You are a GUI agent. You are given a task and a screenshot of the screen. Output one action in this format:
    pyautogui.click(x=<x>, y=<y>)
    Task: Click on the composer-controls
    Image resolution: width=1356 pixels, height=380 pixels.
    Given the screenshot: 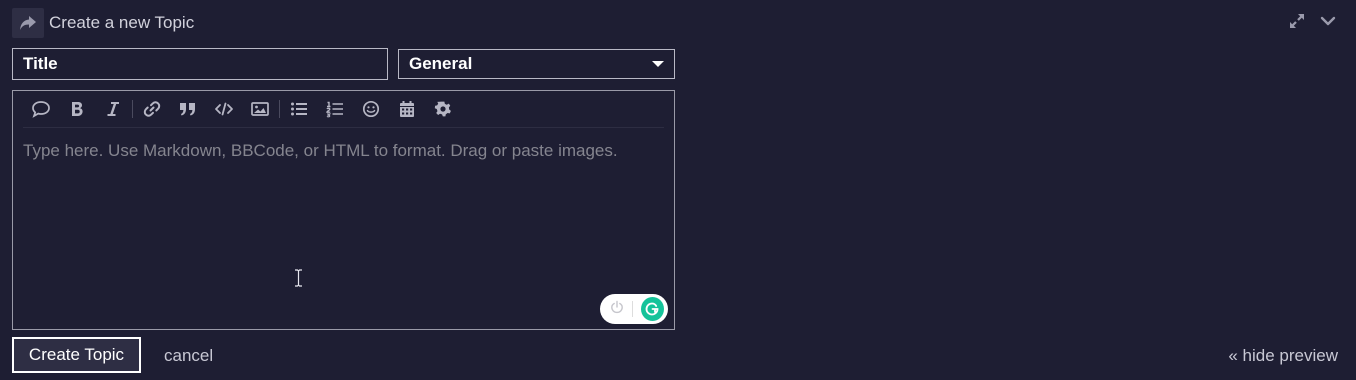 What is the action you would take?
    pyautogui.click(x=1312, y=21)
    